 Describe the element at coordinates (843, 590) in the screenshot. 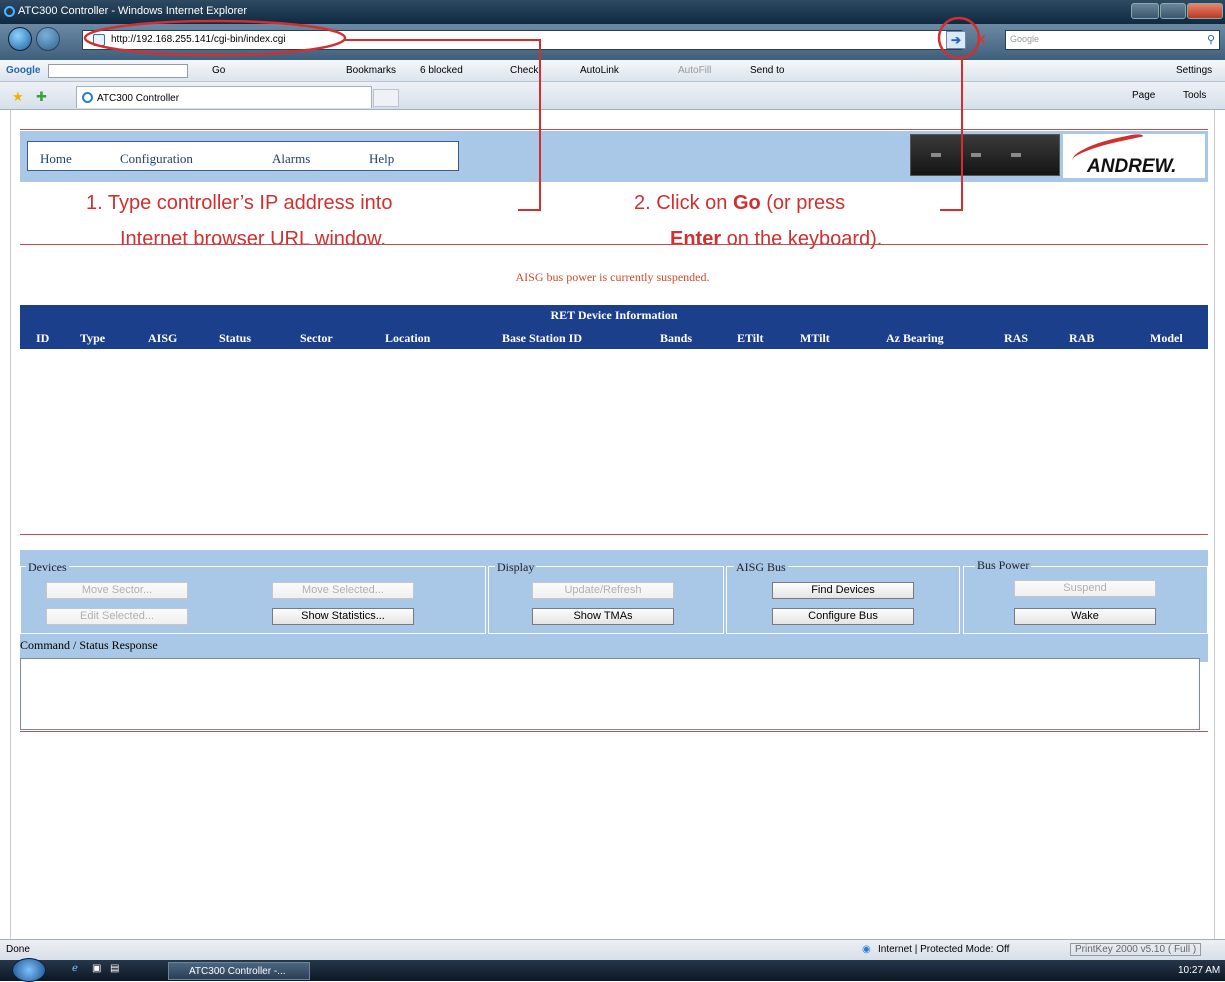

I see `find-devices-button: Find Devices` at that location.